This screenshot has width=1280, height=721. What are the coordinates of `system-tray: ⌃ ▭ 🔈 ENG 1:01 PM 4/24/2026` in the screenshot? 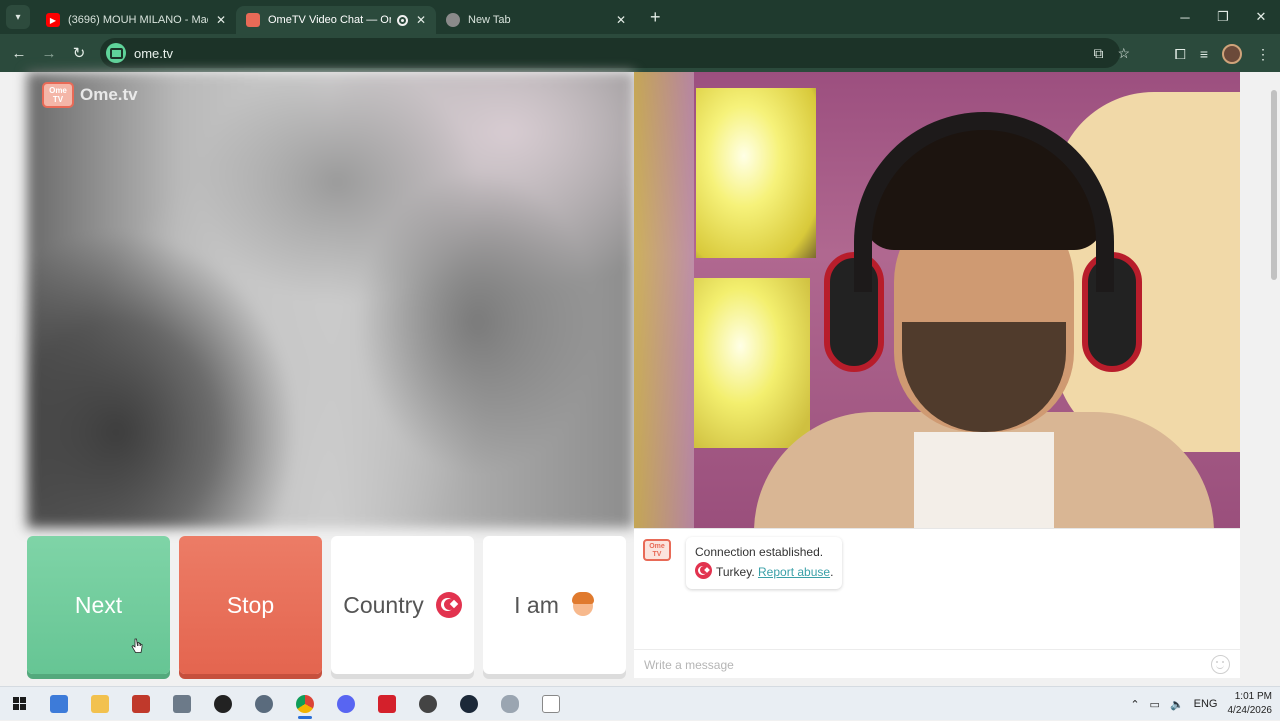 It's located at (1201, 704).